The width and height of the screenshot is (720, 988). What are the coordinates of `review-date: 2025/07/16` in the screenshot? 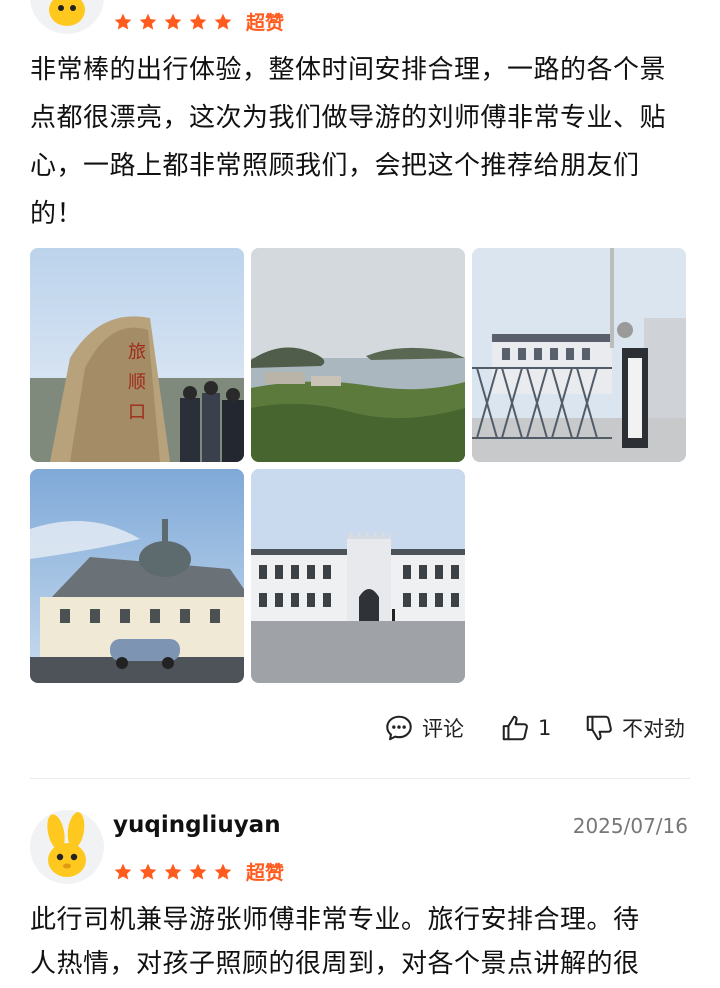 It's located at (630, 826).